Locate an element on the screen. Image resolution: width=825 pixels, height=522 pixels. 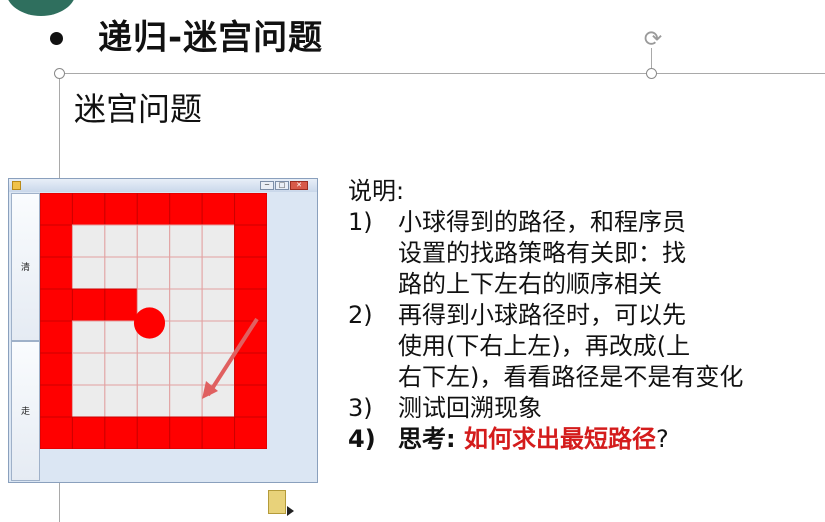
maze-board is located at coordinates (153, 321).